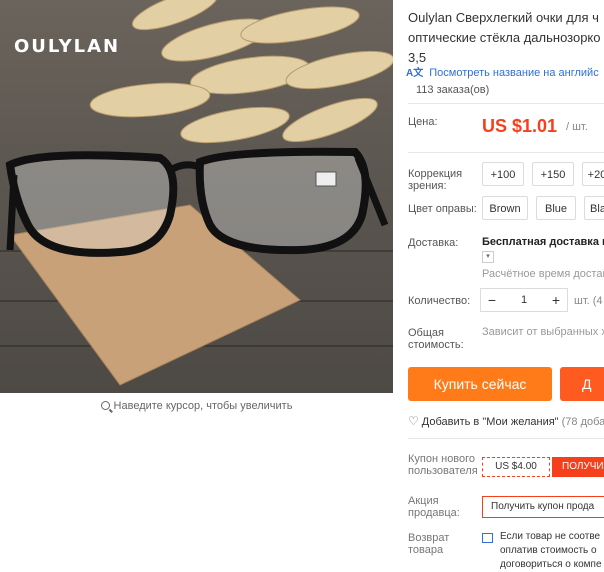  What do you see at coordinates (543, 242) in the screenshot?
I see `shipping-value: Бесплатная доставка в` at bounding box center [543, 242].